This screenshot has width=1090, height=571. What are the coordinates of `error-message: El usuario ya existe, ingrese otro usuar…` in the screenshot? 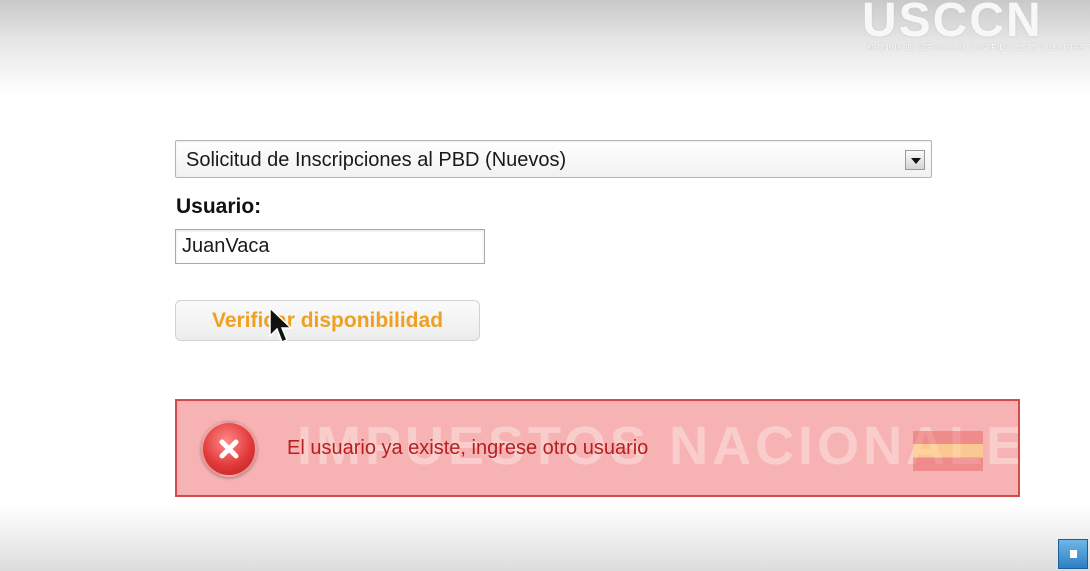 It's located at (468, 448).